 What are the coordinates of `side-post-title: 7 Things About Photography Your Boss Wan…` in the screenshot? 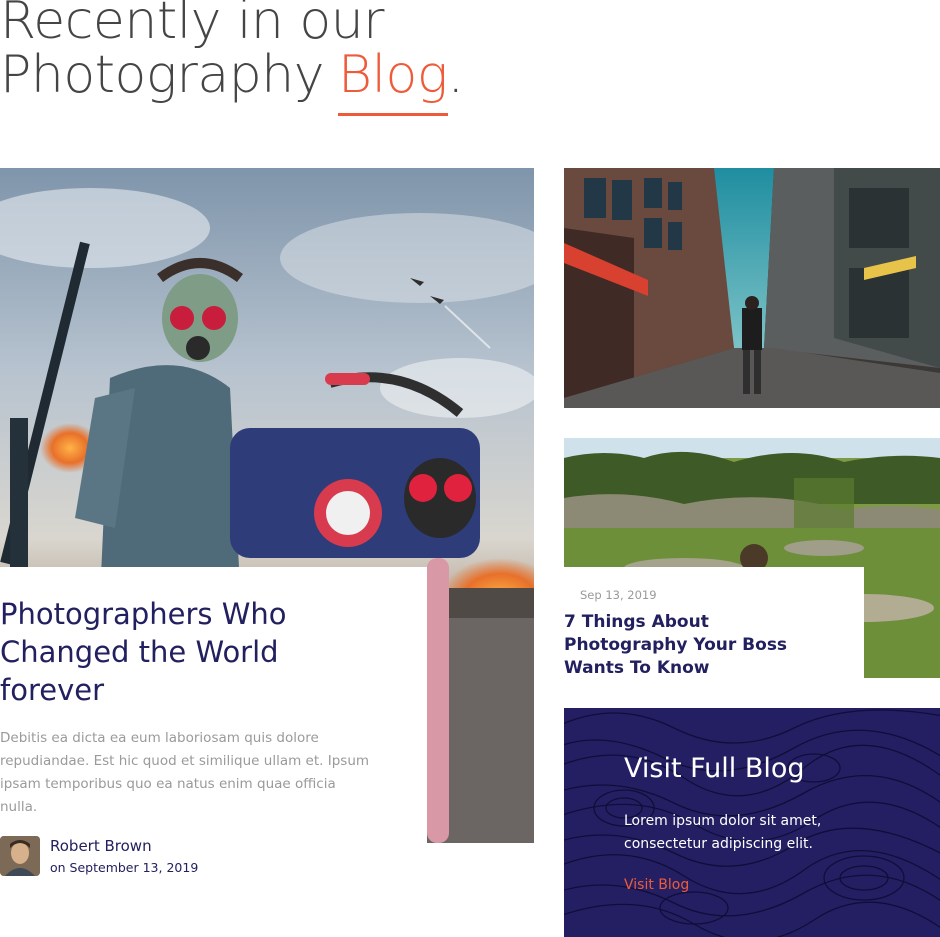 It's located at (694, 645).